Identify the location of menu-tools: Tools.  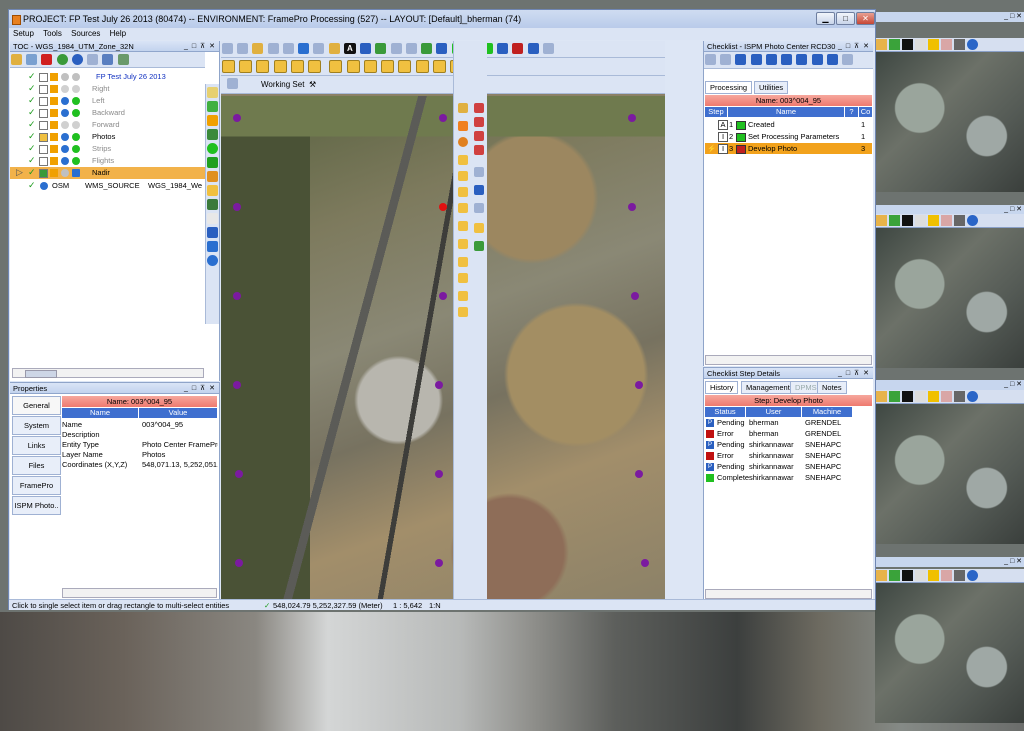
(52, 33).